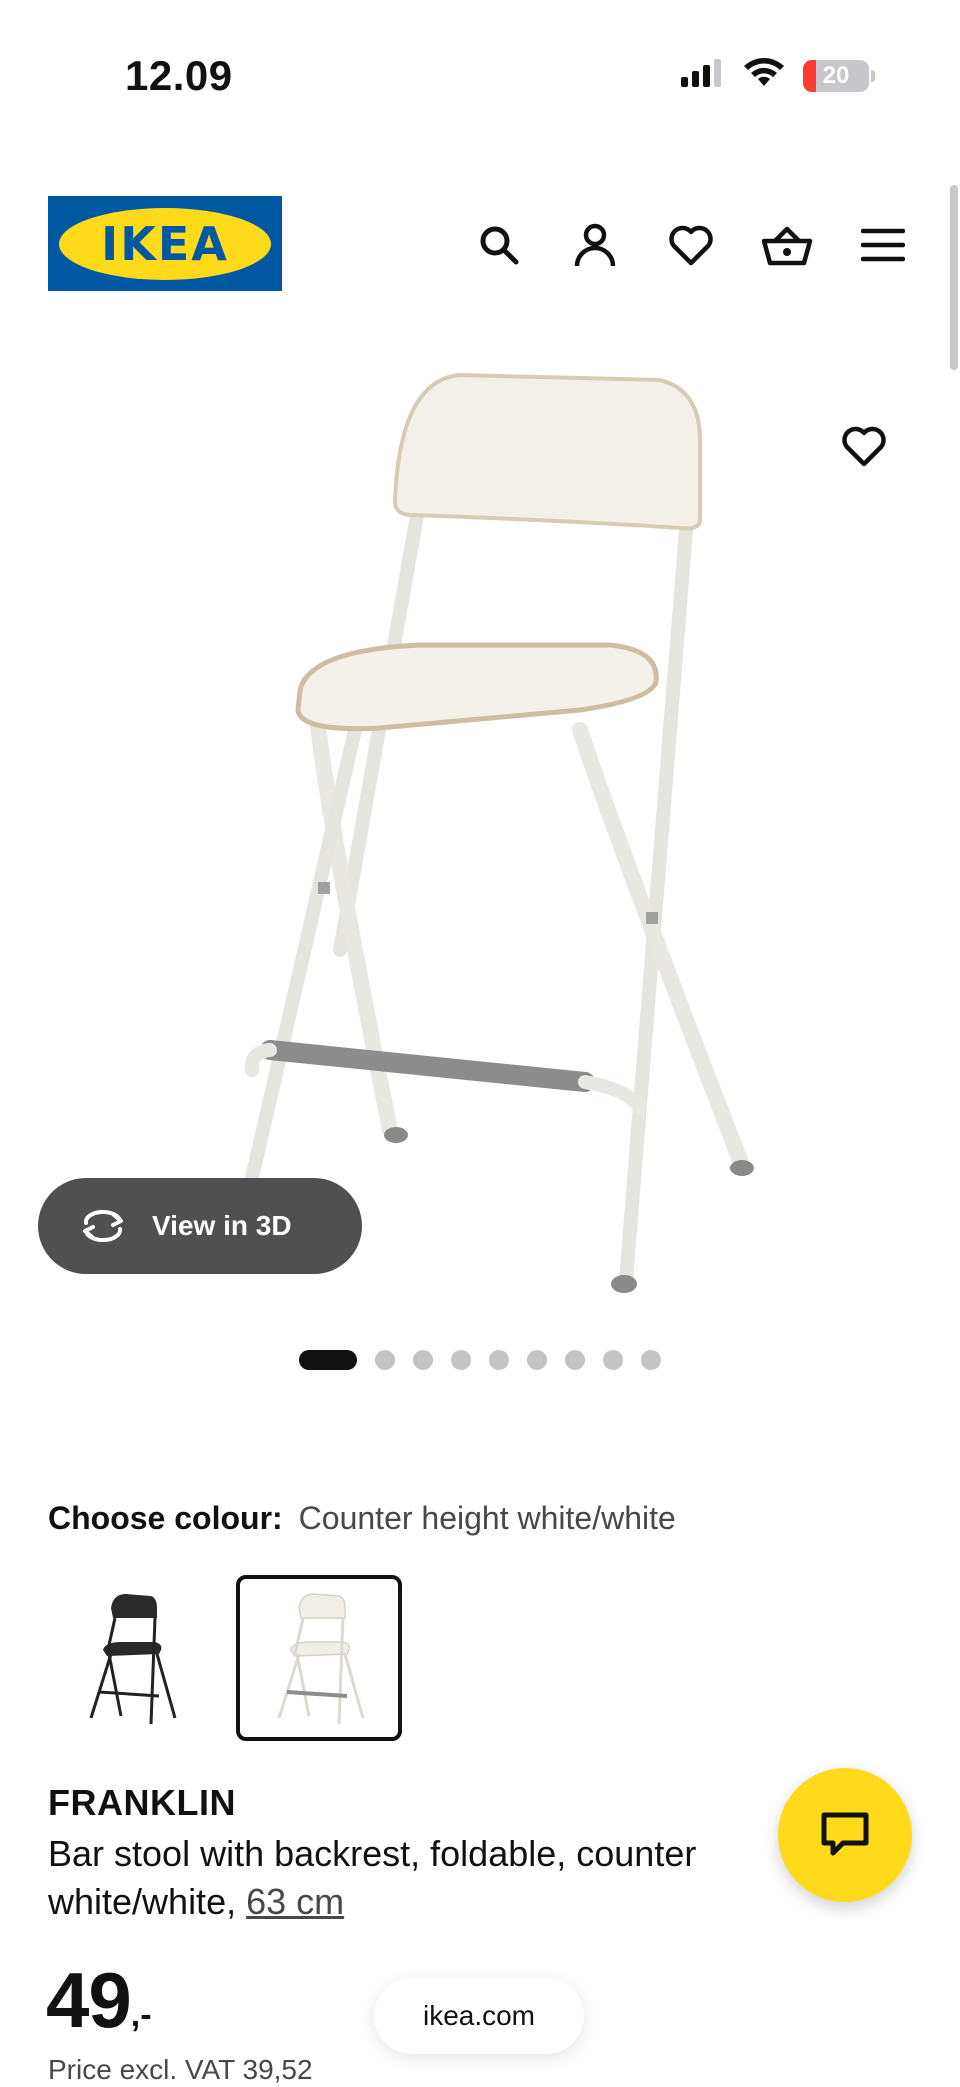 Image resolution: width=960 pixels, height=2087 pixels. Describe the element at coordinates (764, 75) in the screenshot. I see `wifi-icon` at that location.